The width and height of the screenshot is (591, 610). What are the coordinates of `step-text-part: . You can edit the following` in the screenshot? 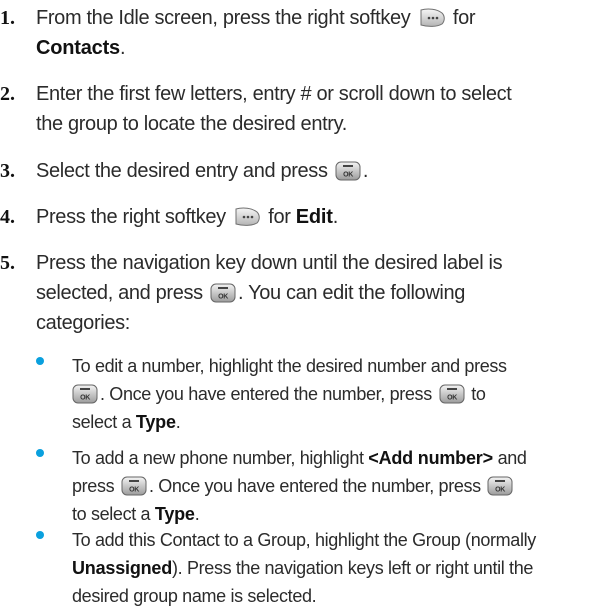 It's located at (352, 293).